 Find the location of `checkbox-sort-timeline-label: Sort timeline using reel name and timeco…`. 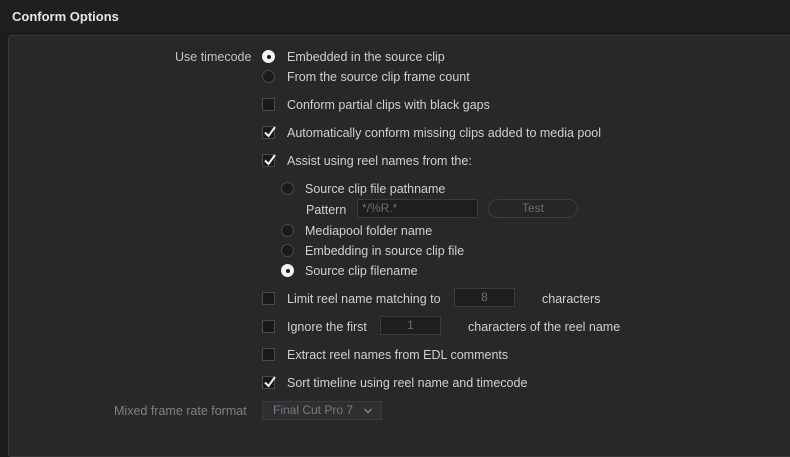

checkbox-sort-timeline-label: Sort timeline using reel name and timeco… is located at coordinates (407, 383).